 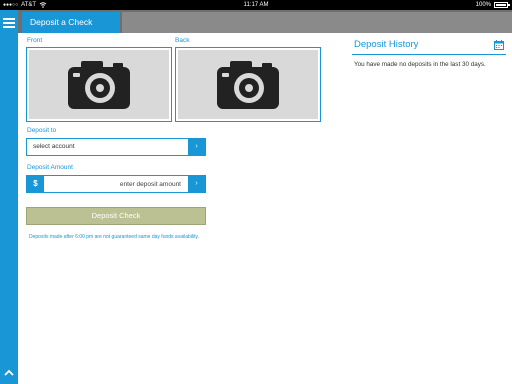 I want to click on back-label: Back, so click(x=182, y=40).